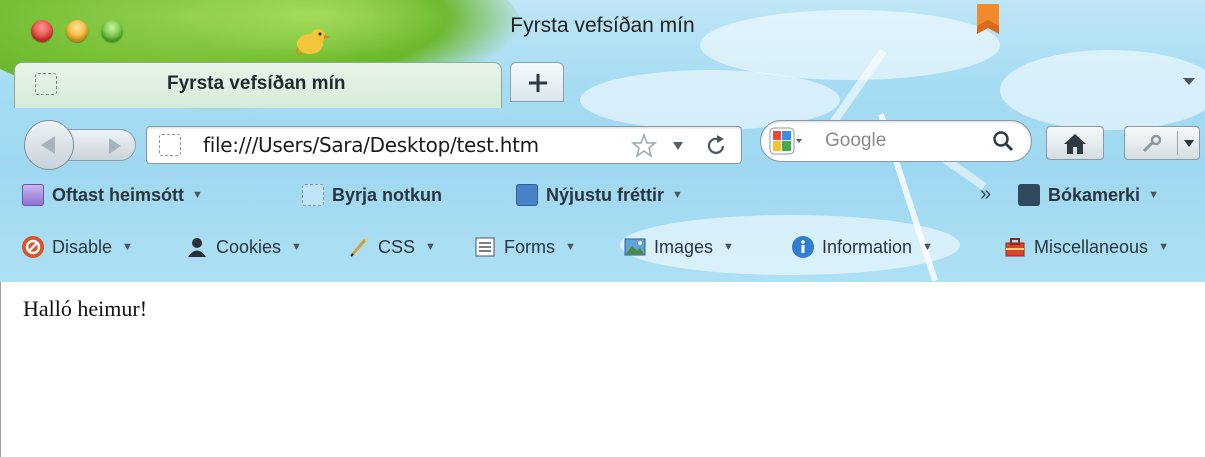  Describe the element at coordinates (249, 246) in the screenshot. I see `webdev-label: Cookies` at that location.